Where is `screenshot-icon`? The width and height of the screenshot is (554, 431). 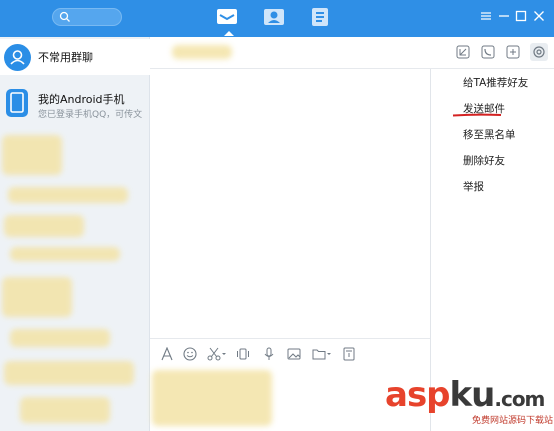
screenshot-icon is located at coordinates (217, 354).